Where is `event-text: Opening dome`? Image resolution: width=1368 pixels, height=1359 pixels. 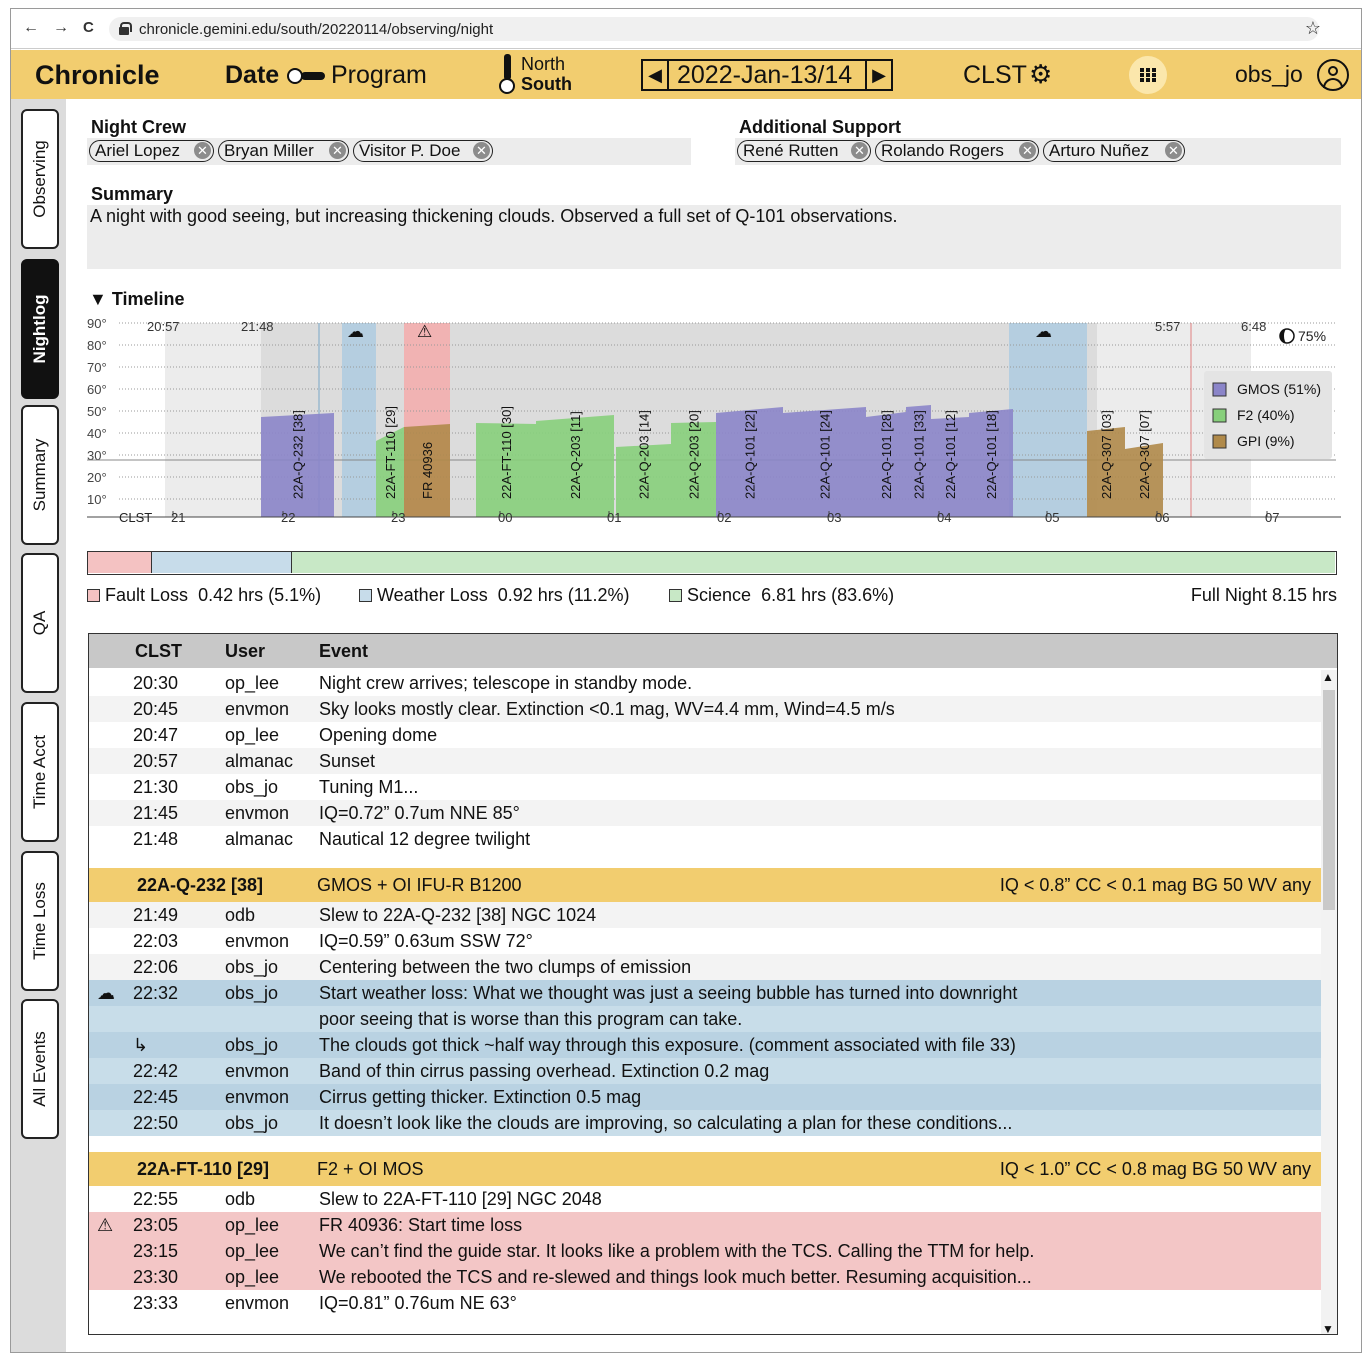 event-text: Opening dome is located at coordinates (378, 735).